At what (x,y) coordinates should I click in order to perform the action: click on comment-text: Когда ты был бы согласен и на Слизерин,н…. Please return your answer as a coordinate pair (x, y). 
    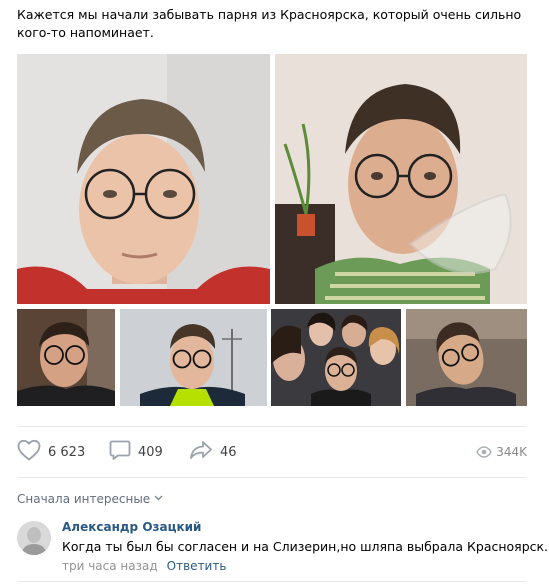
    Looking at the image, I should click on (305, 546).